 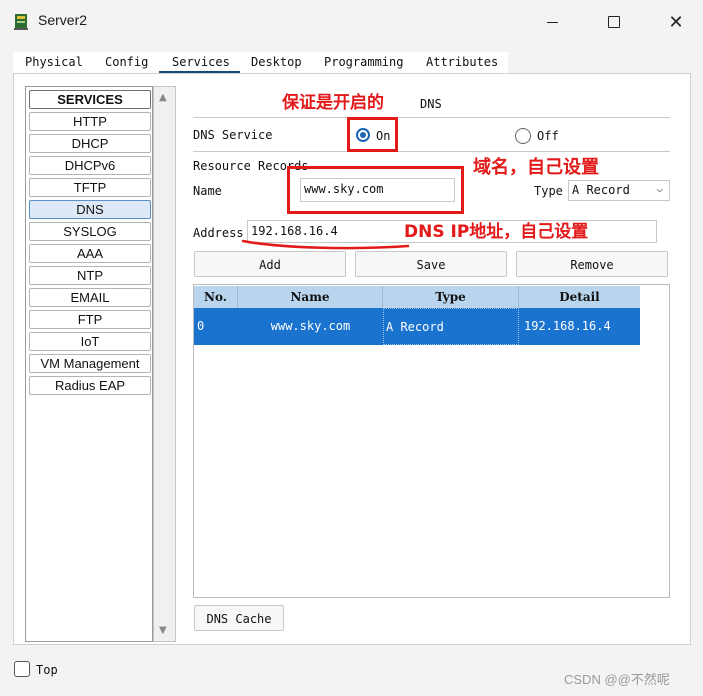 What do you see at coordinates (90, 165) in the screenshot?
I see `service-item-dhcpv6: DHCPv6` at bounding box center [90, 165].